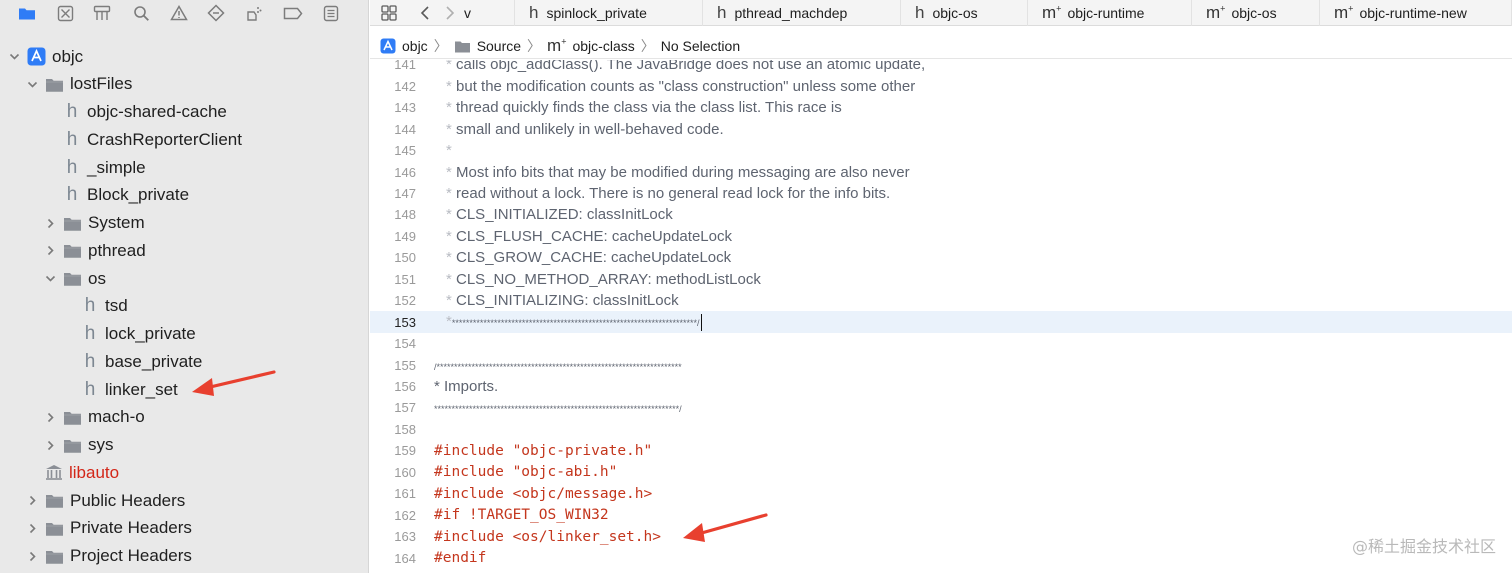 The height and width of the screenshot is (573, 1512). What do you see at coordinates (589, 236) in the screenshot?
I see `code-content: * CLS_FLUSH_CACHE: cacheUpdateLock` at bounding box center [589, 236].